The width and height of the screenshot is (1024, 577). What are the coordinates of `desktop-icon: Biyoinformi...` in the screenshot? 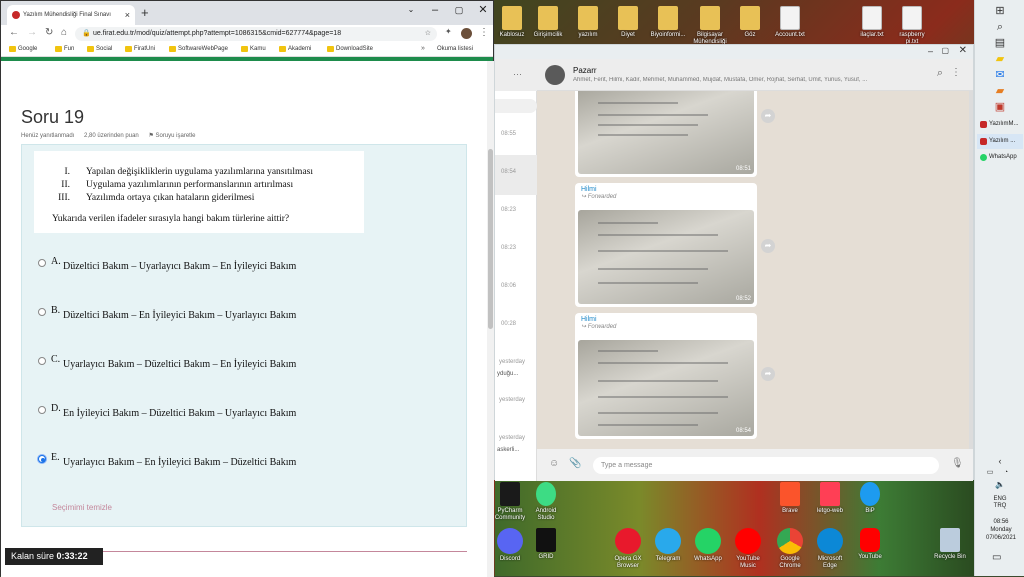 It's located at (668, 22).